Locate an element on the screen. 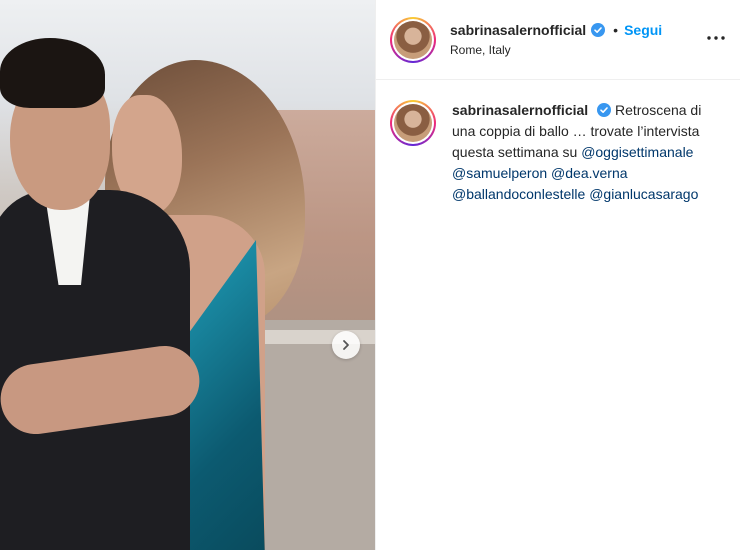  mention-ballandoconlestelle: @ballandoconlestelle is located at coordinates (518, 194).